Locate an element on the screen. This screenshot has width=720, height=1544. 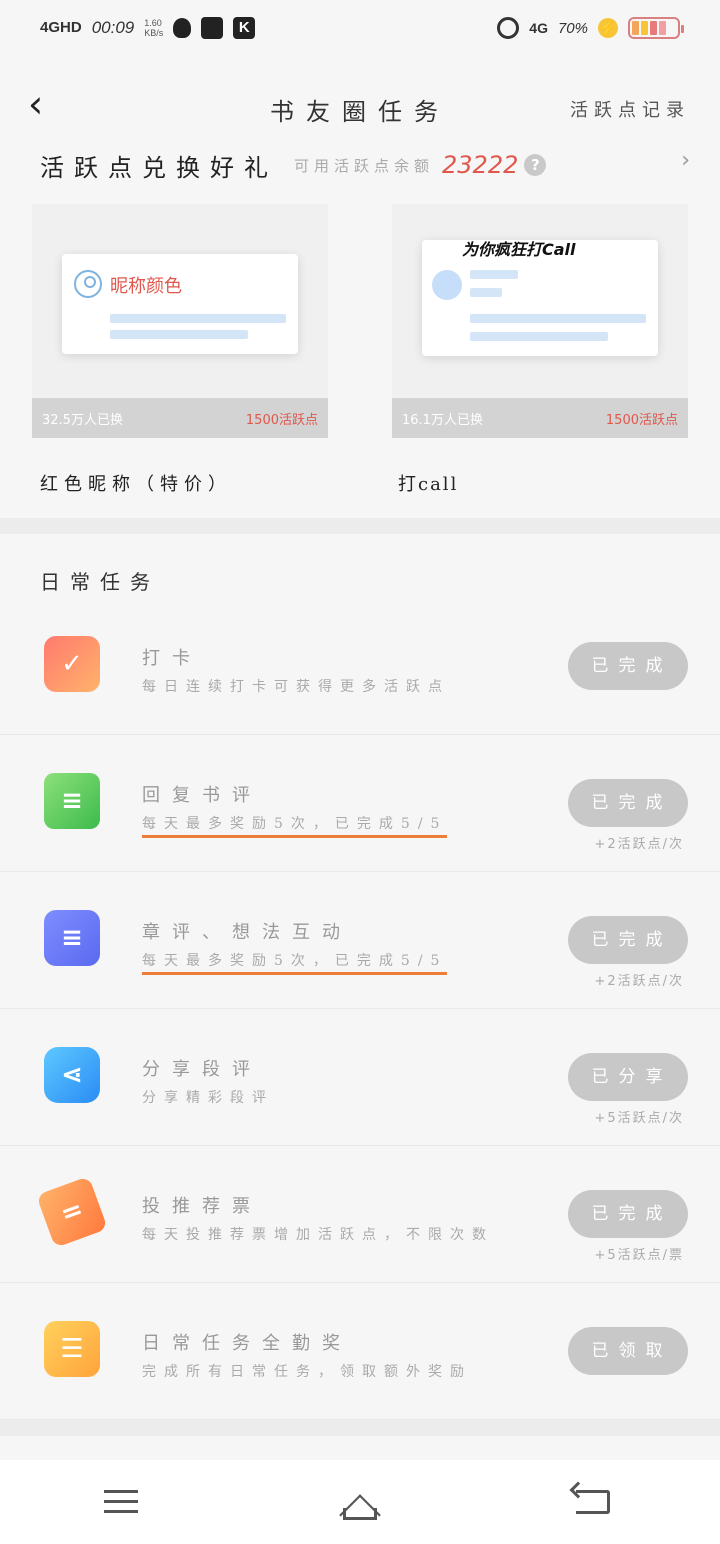
task-bonus: +5活跃点/票 is located at coordinates (639, 1255).